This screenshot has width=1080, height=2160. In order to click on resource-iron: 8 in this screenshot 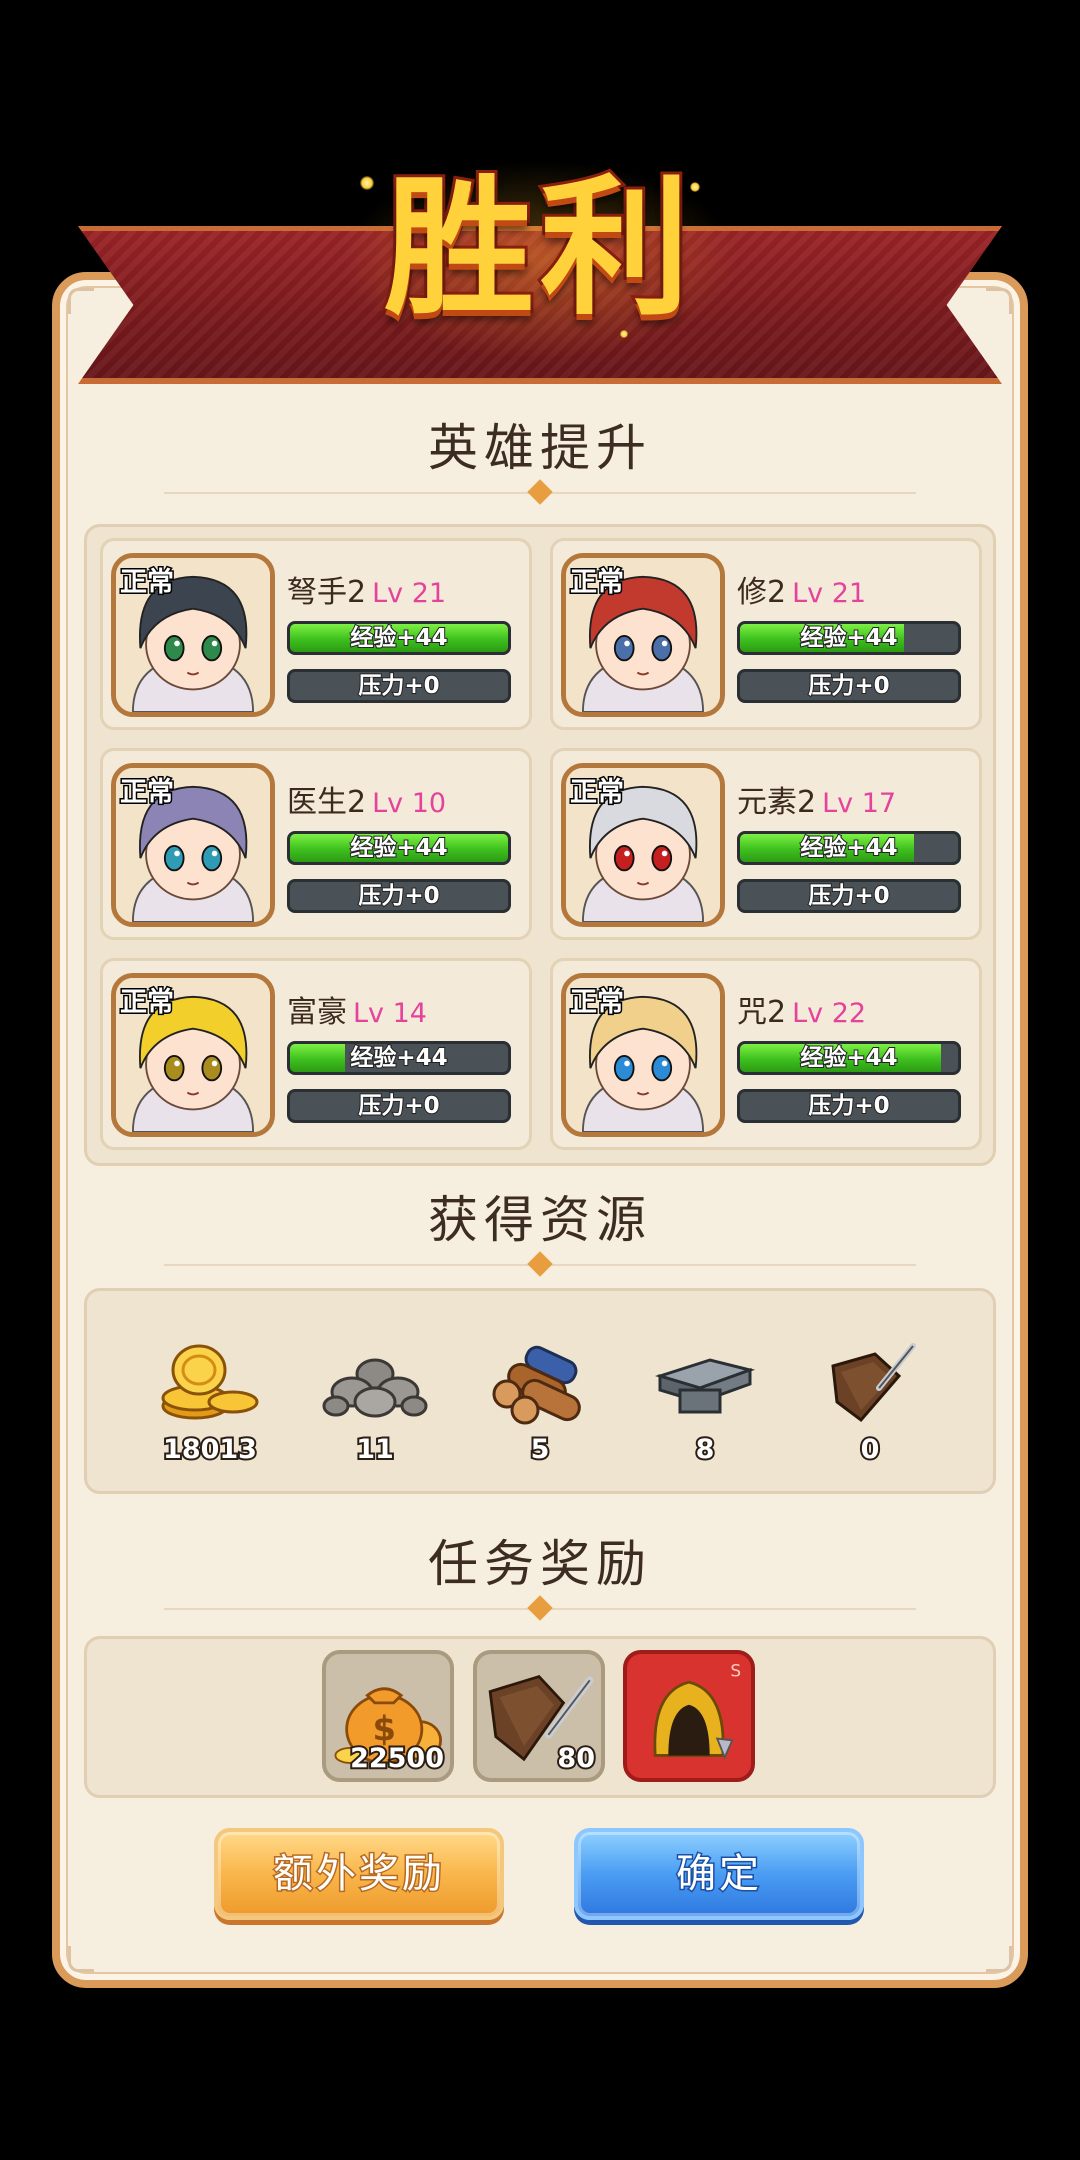, I will do `click(705, 1411)`.